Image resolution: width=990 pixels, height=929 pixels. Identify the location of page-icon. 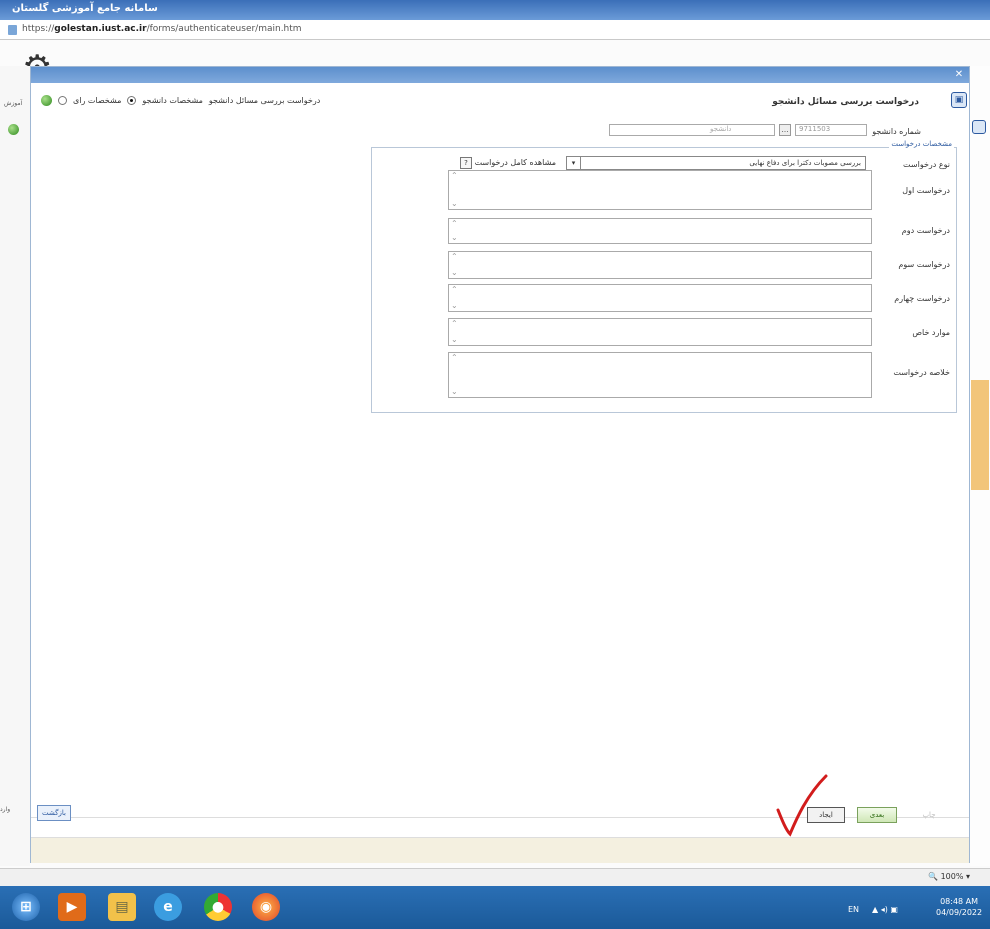
(12, 30).